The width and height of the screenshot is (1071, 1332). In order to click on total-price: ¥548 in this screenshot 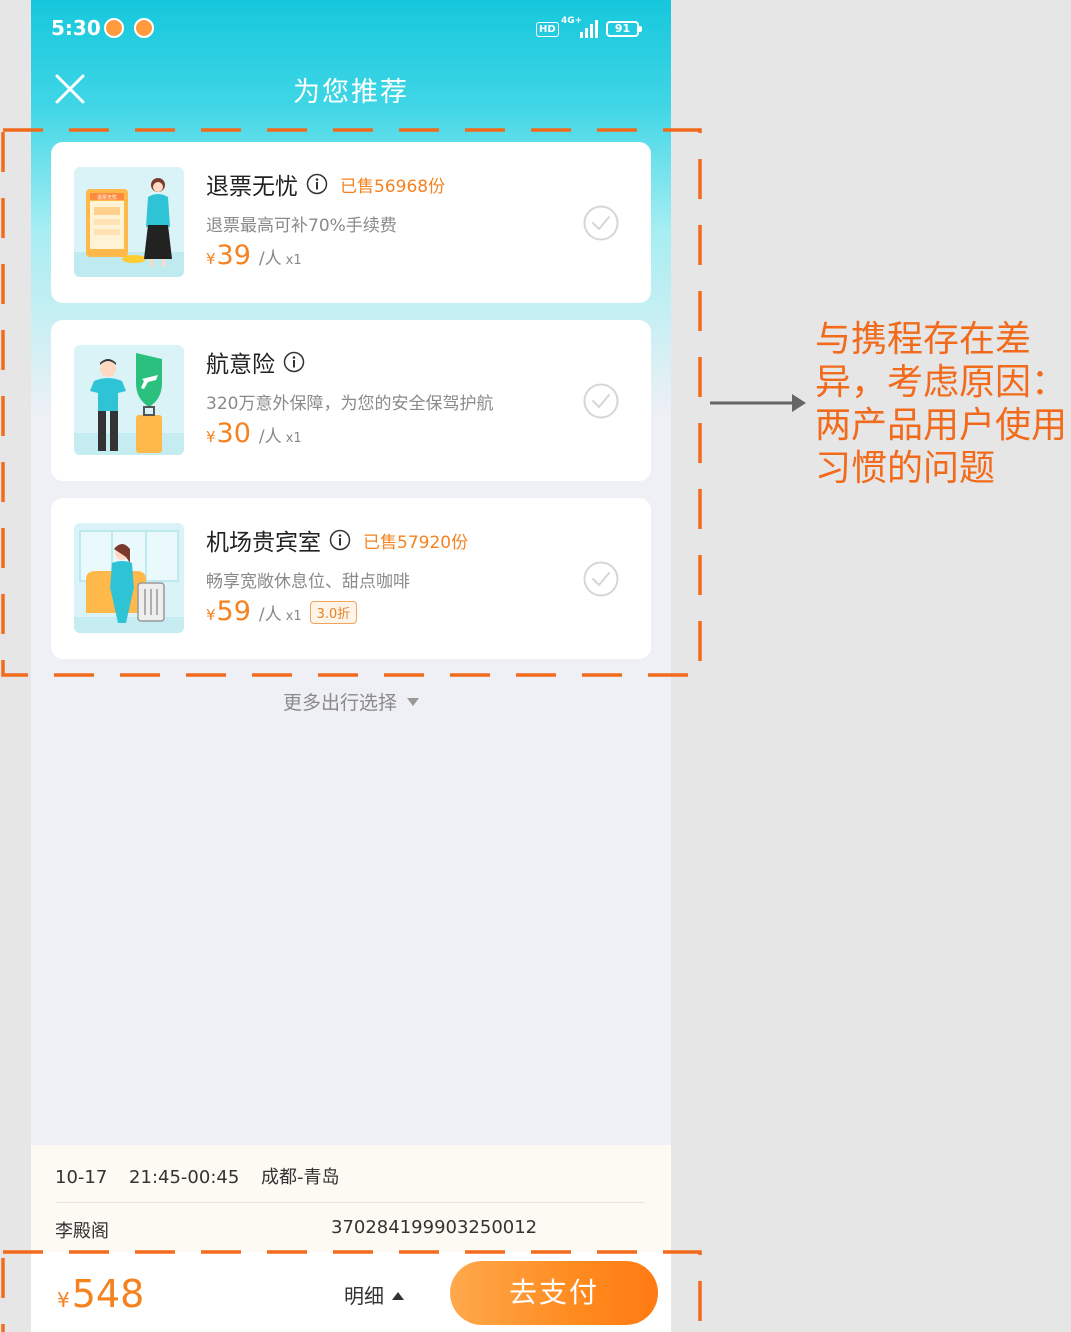, I will do `click(100, 1294)`.